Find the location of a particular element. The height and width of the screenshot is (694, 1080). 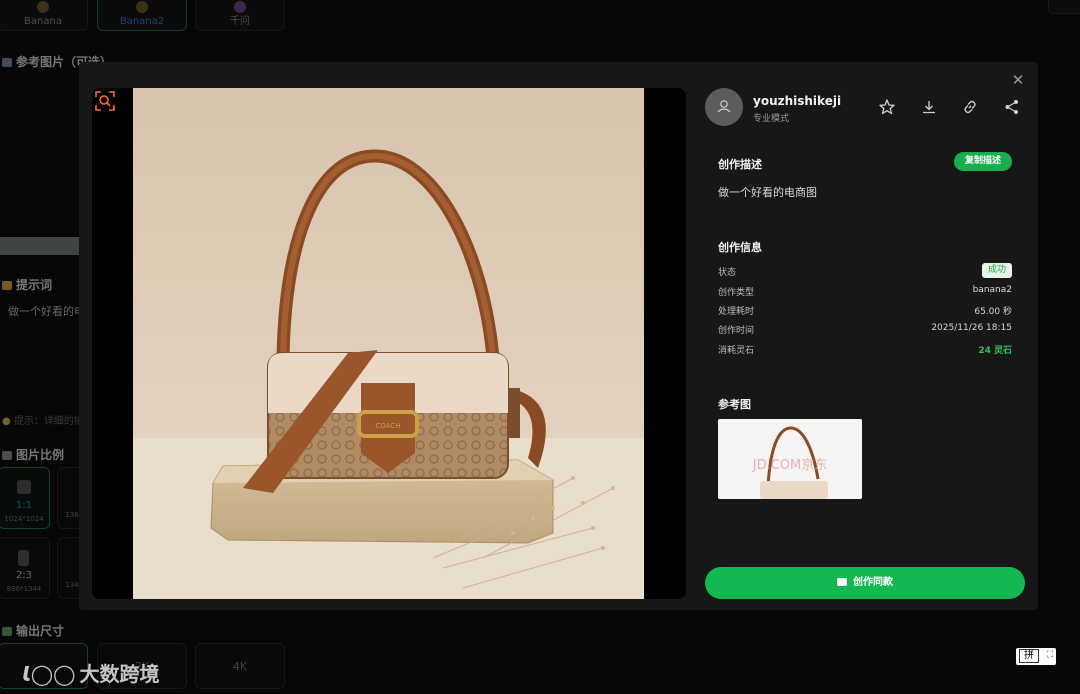

create-same-label: 创作同款 is located at coordinates (873, 582).